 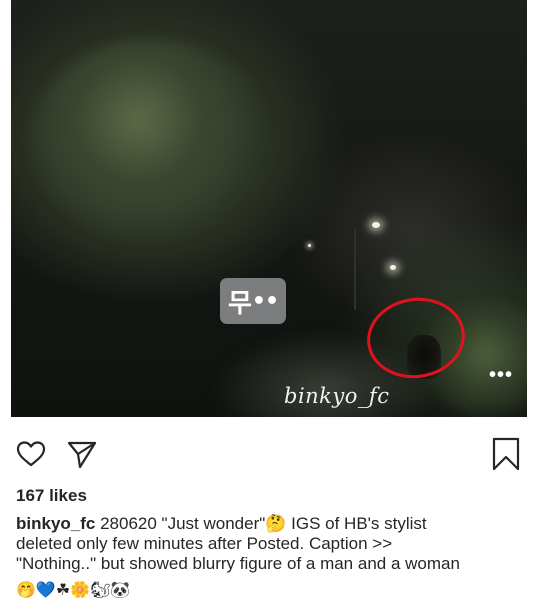 What do you see at coordinates (506, 454) in the screenshot?
I see `bookmark-outline-icon` at bounding box center [506, 454].